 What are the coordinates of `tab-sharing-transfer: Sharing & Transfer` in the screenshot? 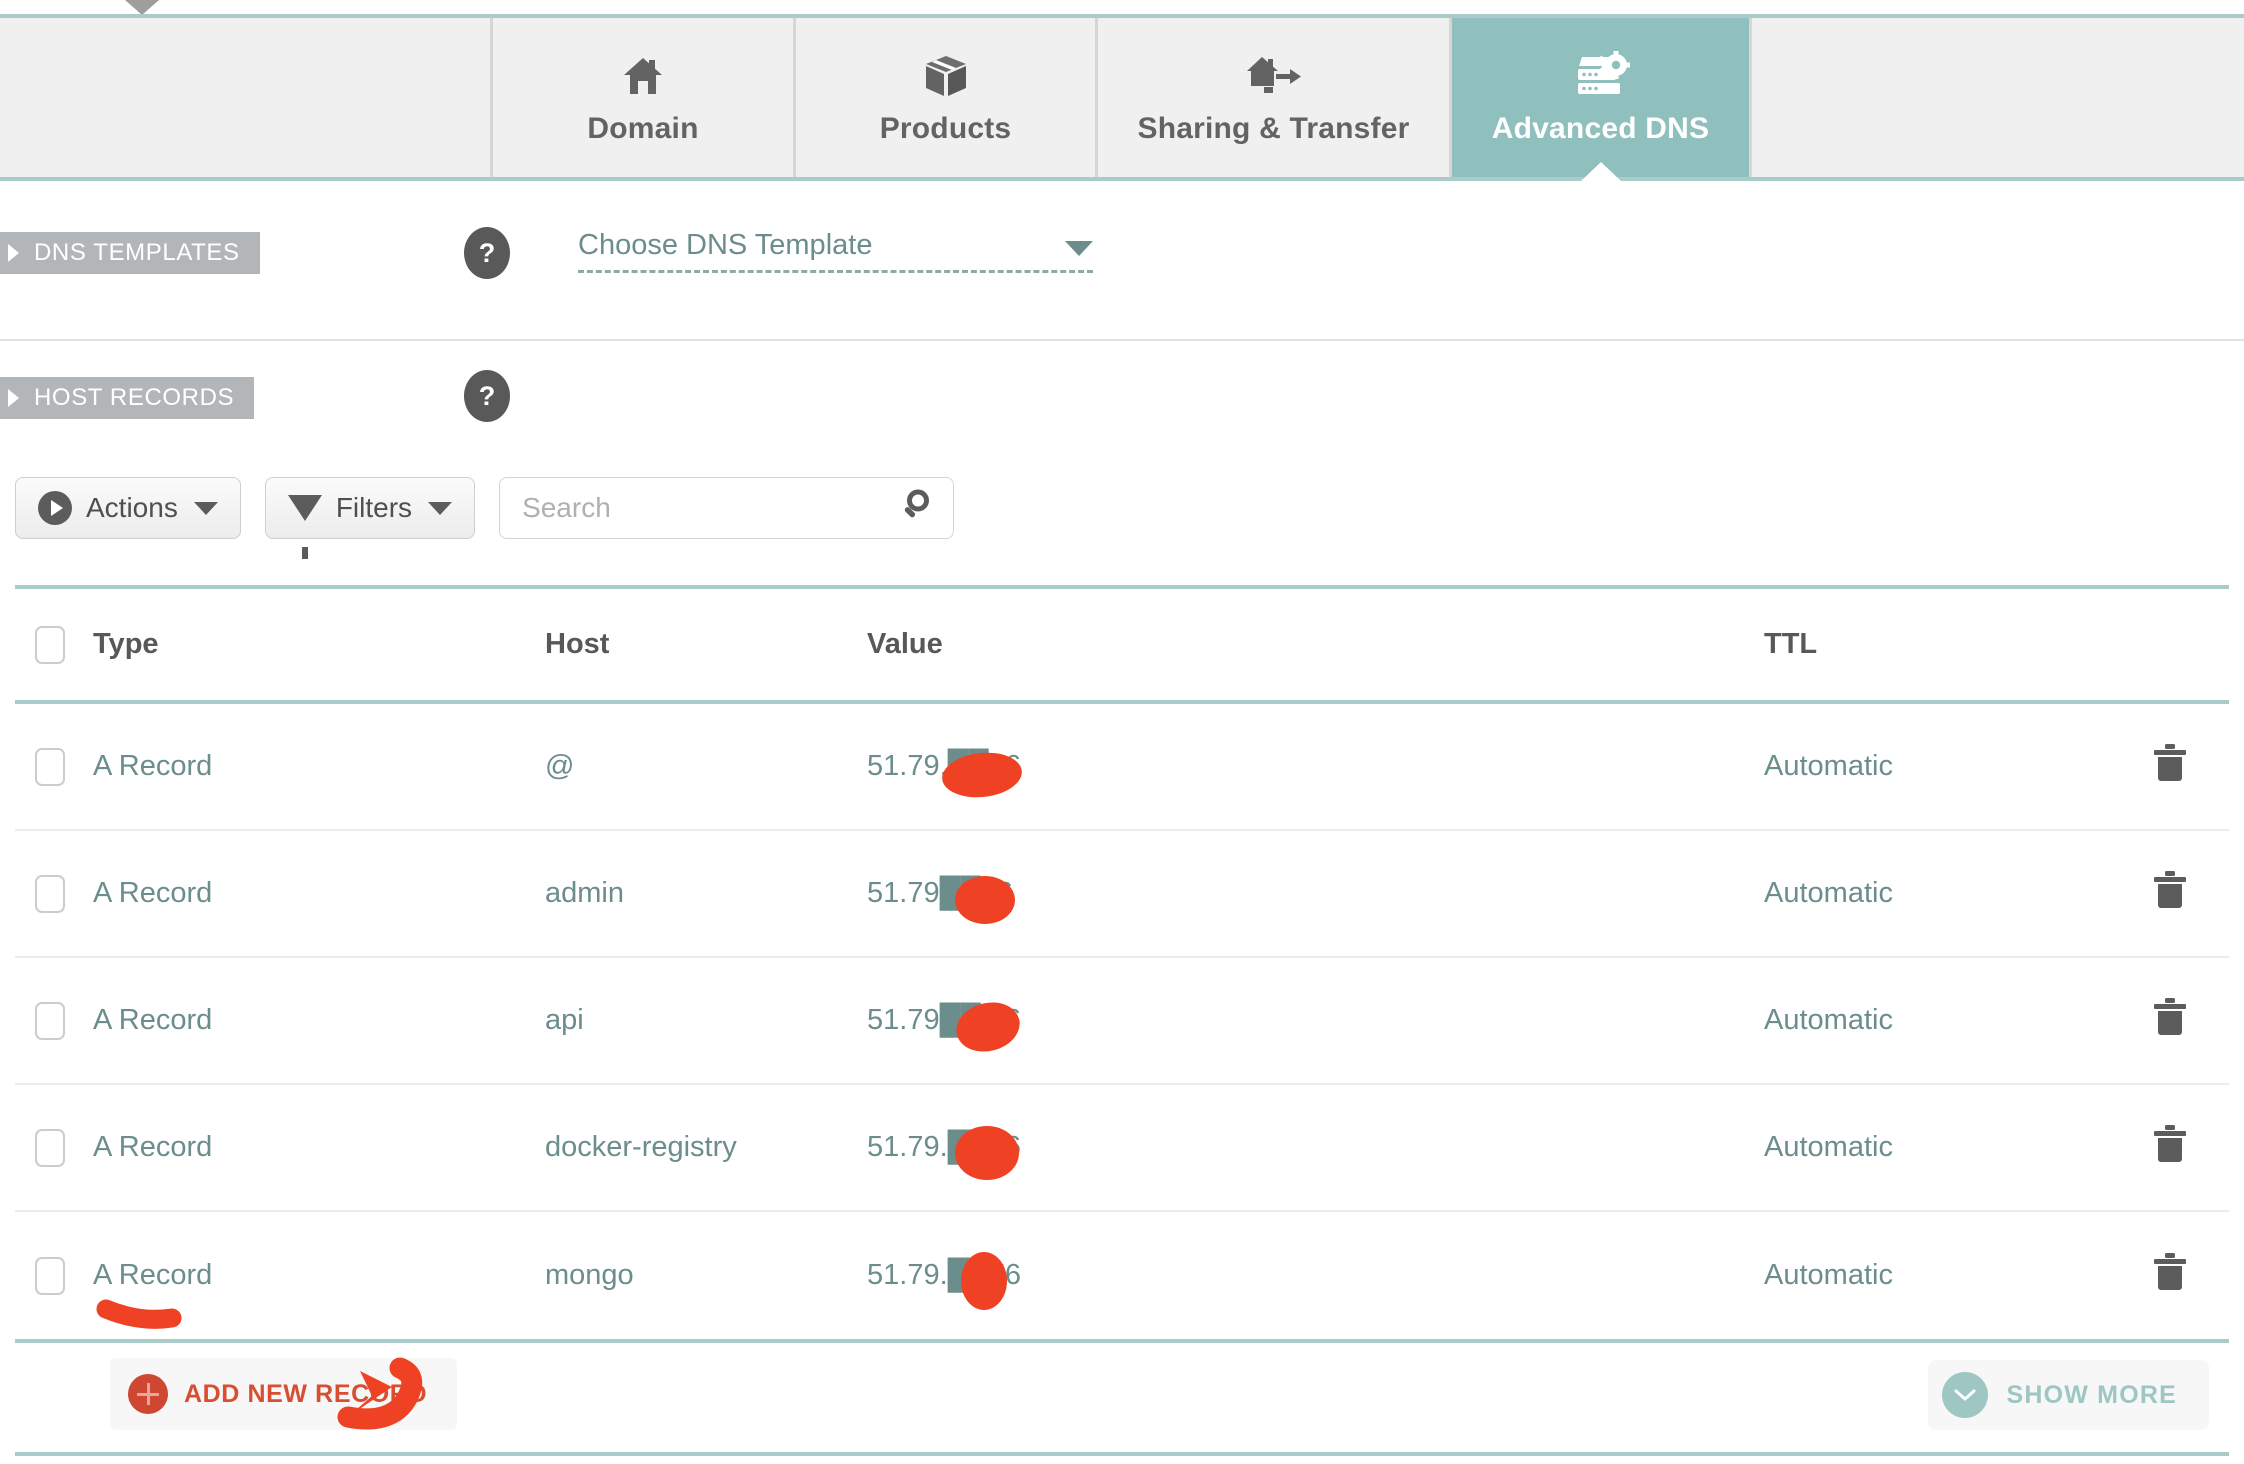 It's located at (1275, 97).